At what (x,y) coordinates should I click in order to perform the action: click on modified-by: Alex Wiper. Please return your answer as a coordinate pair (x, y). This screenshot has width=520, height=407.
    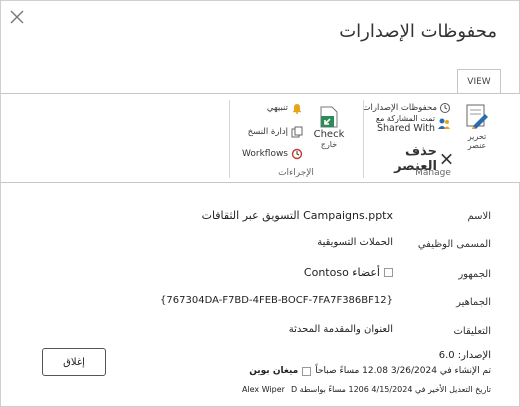
    Looking at the image, I should click on (263, 389).